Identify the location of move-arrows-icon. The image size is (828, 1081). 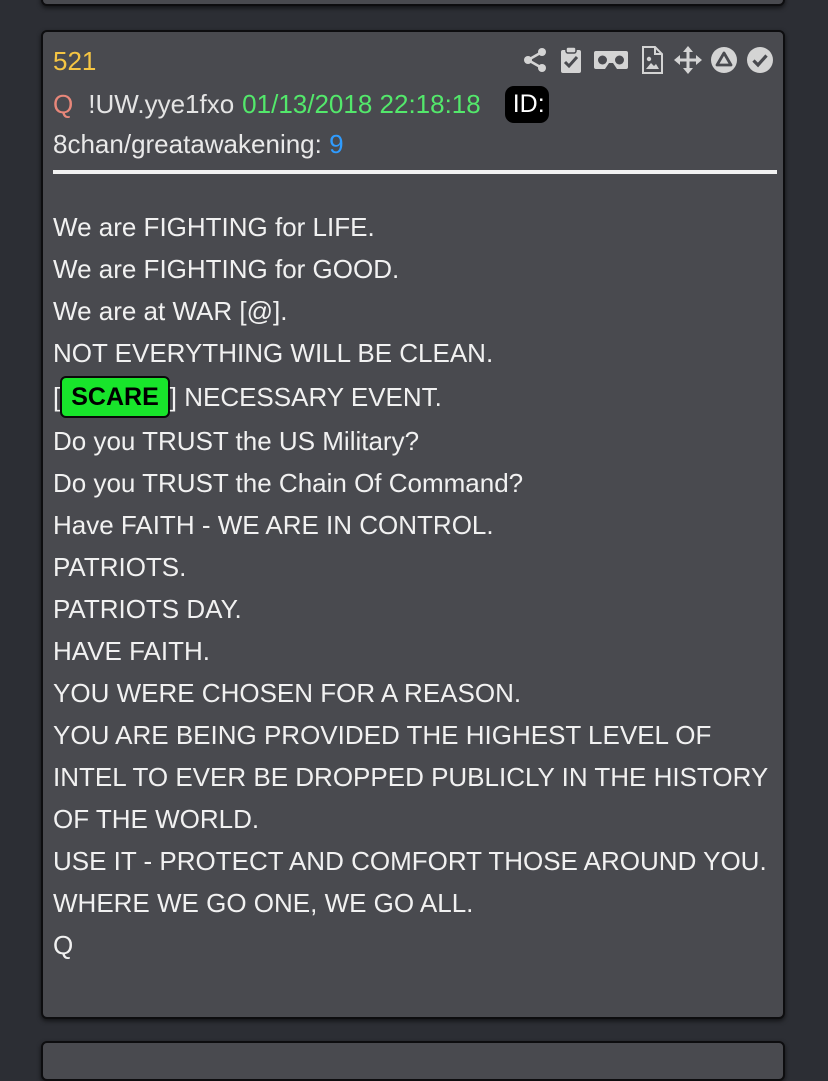
(687, 60).